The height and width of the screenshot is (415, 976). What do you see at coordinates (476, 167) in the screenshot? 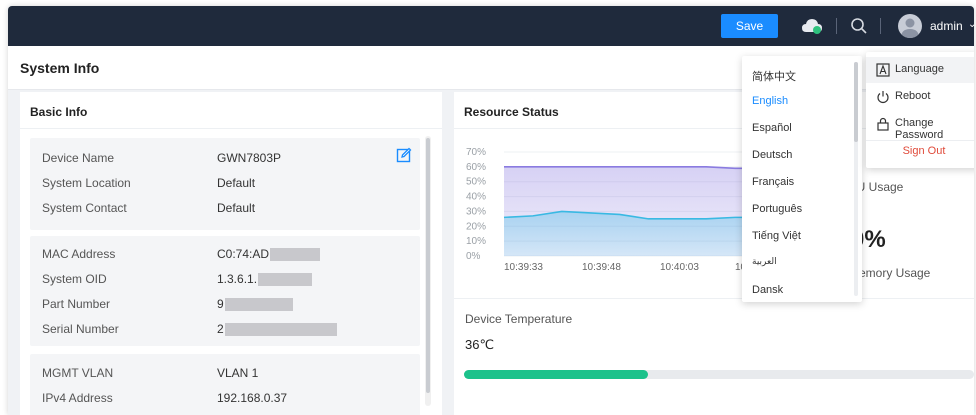
I see `y-tick-label: 60%` at bounding box center [476, 167].